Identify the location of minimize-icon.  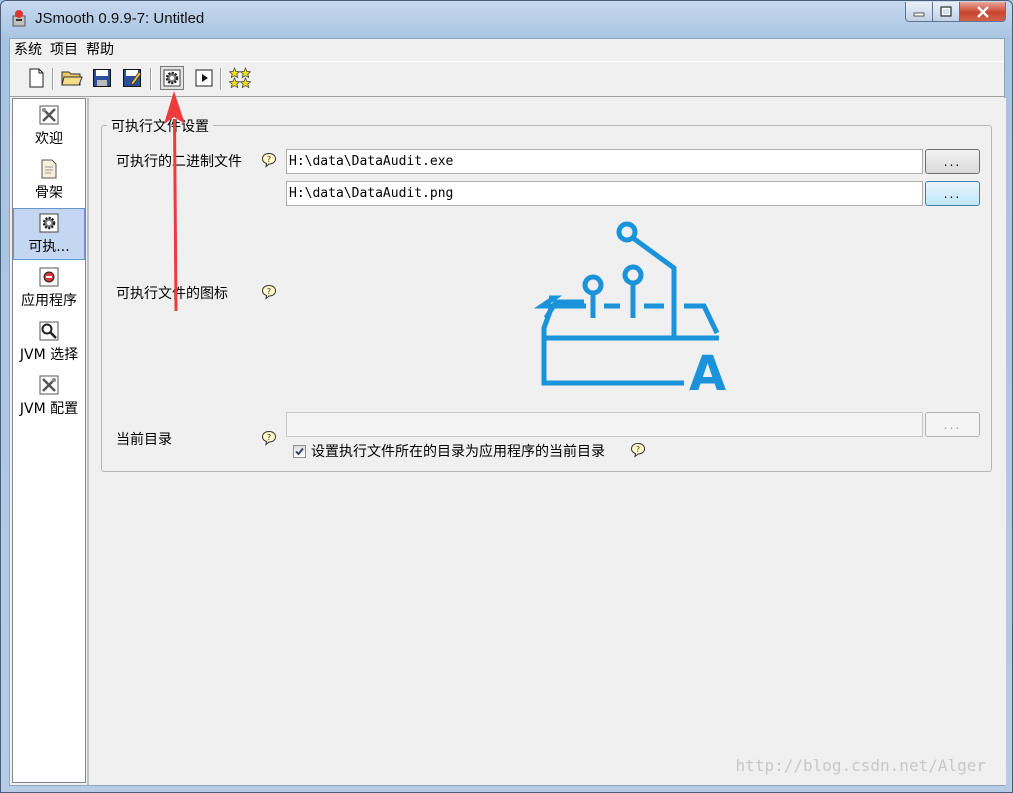
(919, 14).